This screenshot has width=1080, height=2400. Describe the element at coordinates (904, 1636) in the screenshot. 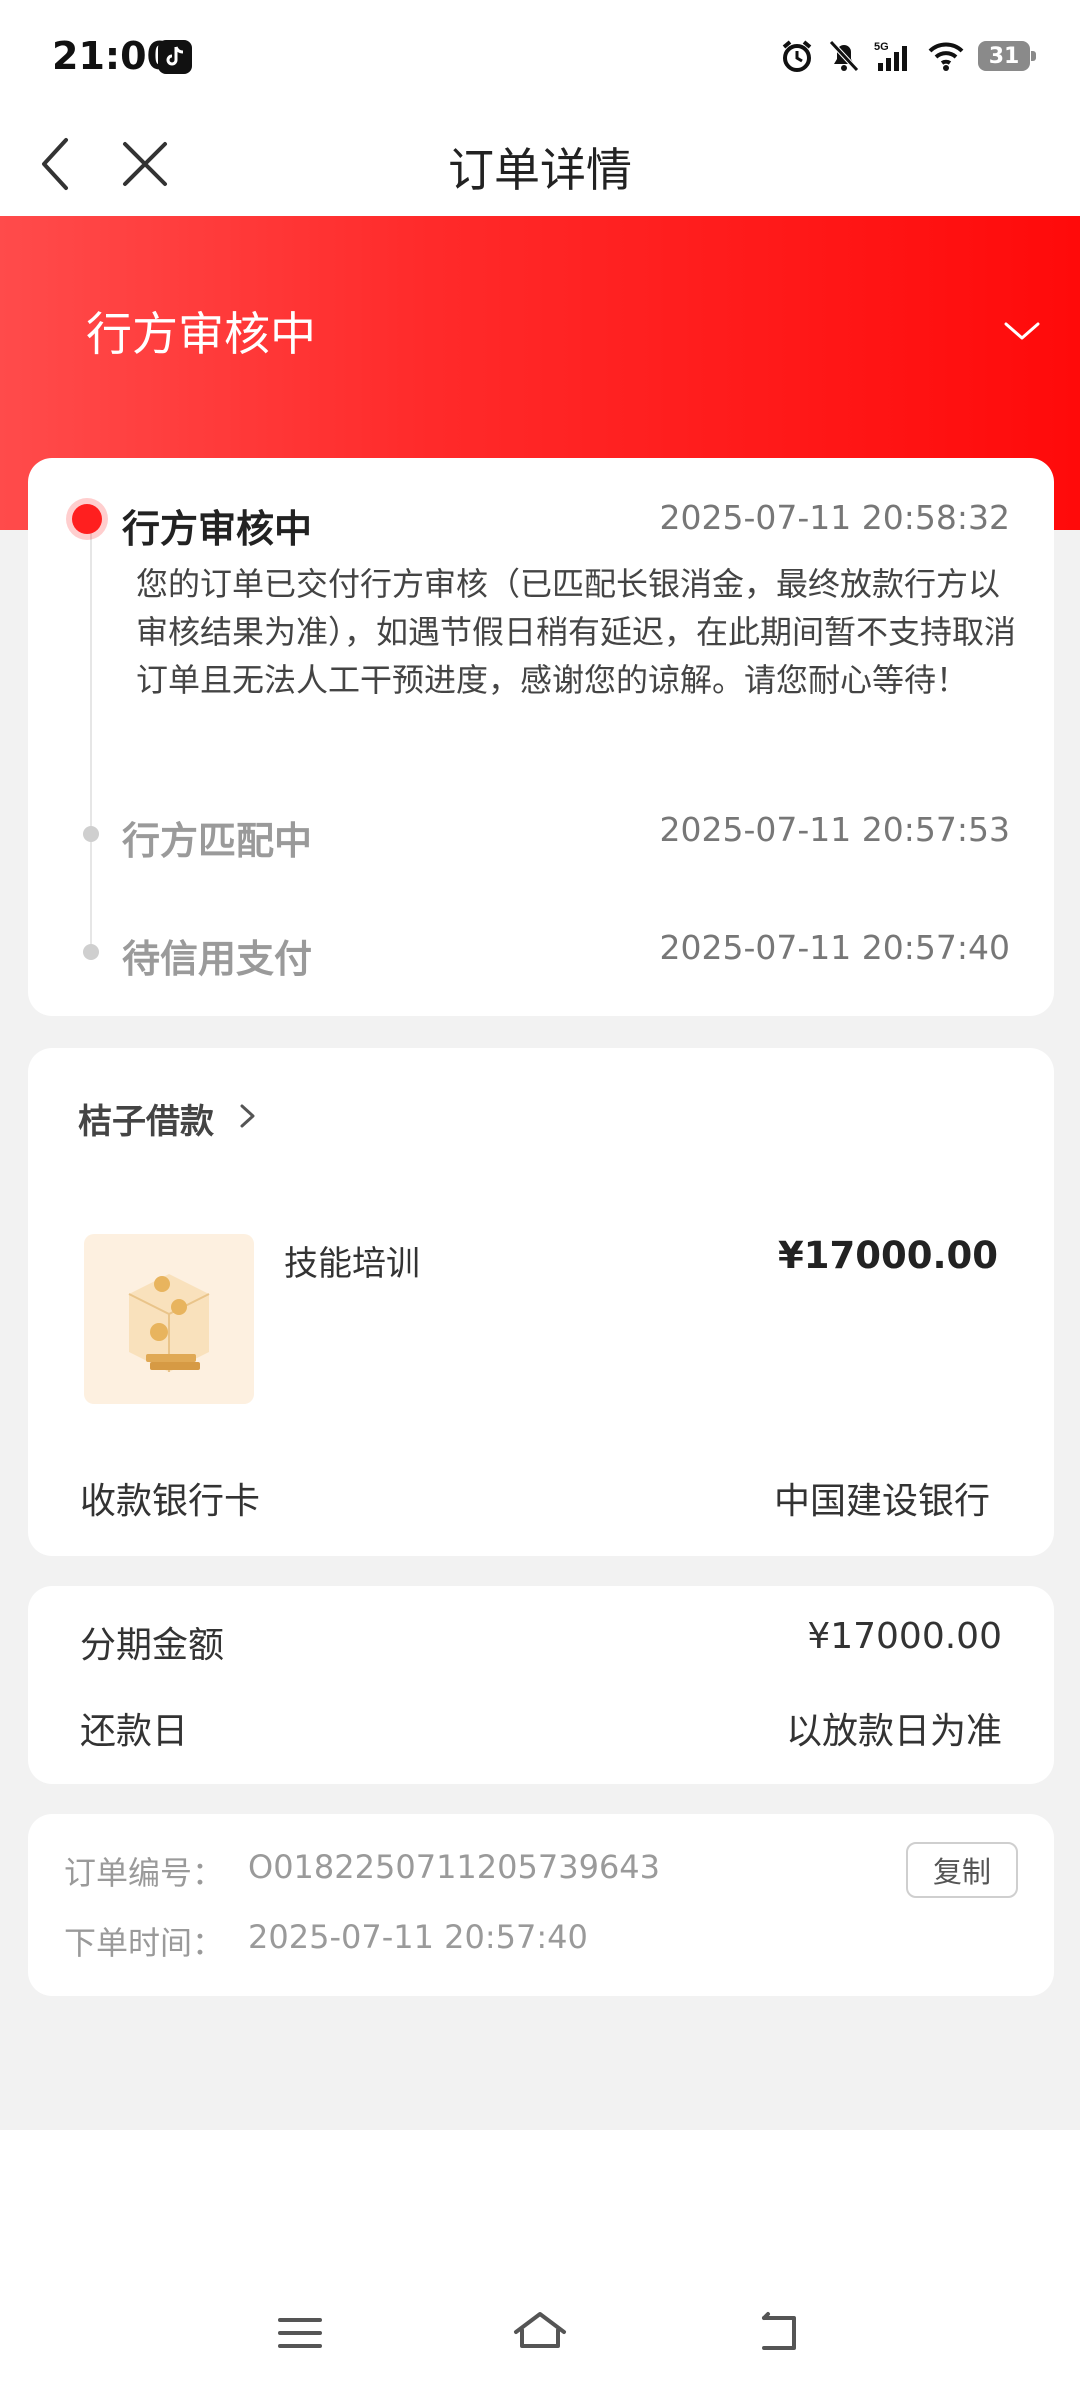

I see `installment-amount-value: ¥17000.00` at that location.